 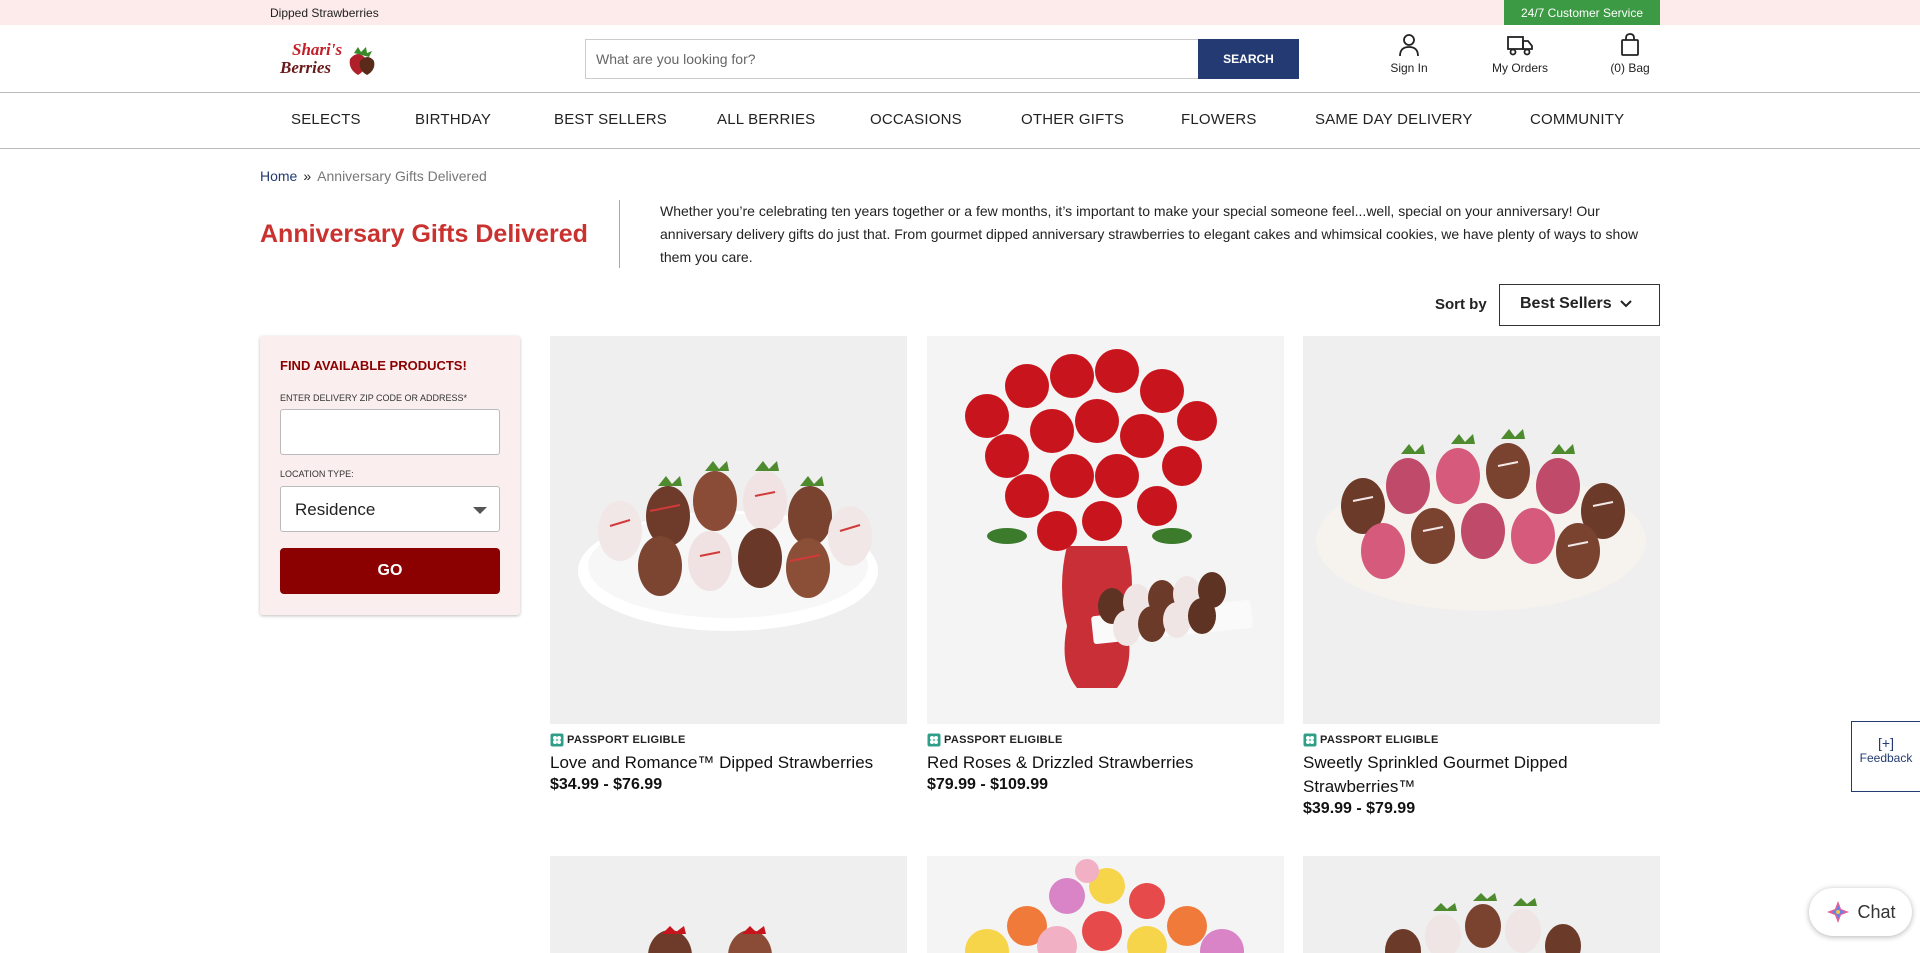 I want to click on nav-item-flowers: FLOWERS, so click(x=1219, y=119).